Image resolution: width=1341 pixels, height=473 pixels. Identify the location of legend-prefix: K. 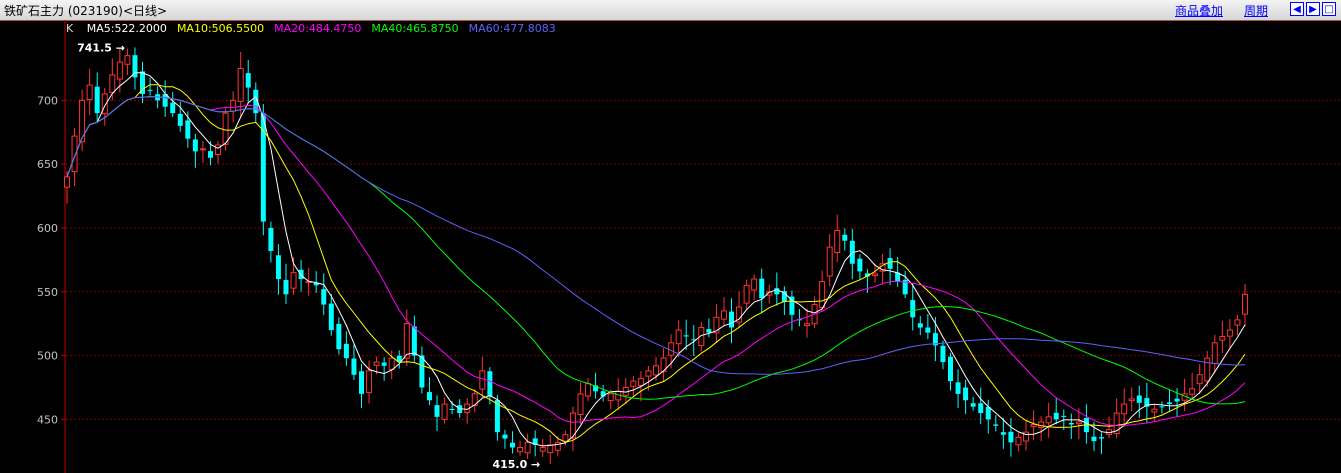
(70, 28).